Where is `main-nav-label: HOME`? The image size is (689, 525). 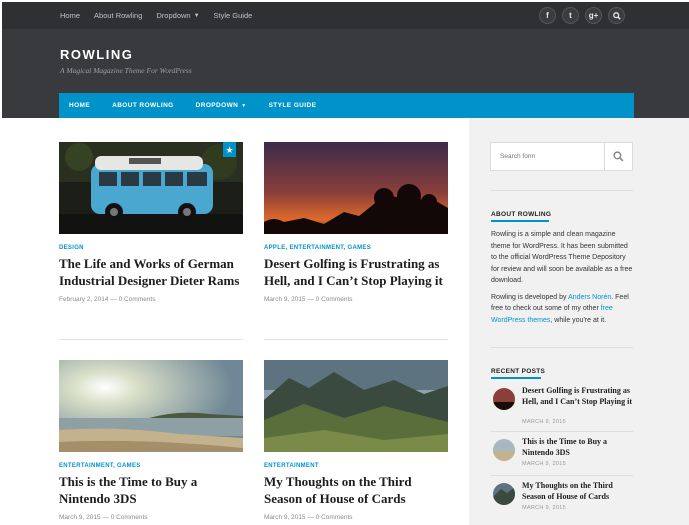
main-nav-label: HOME is located at coordinates (80, 105).